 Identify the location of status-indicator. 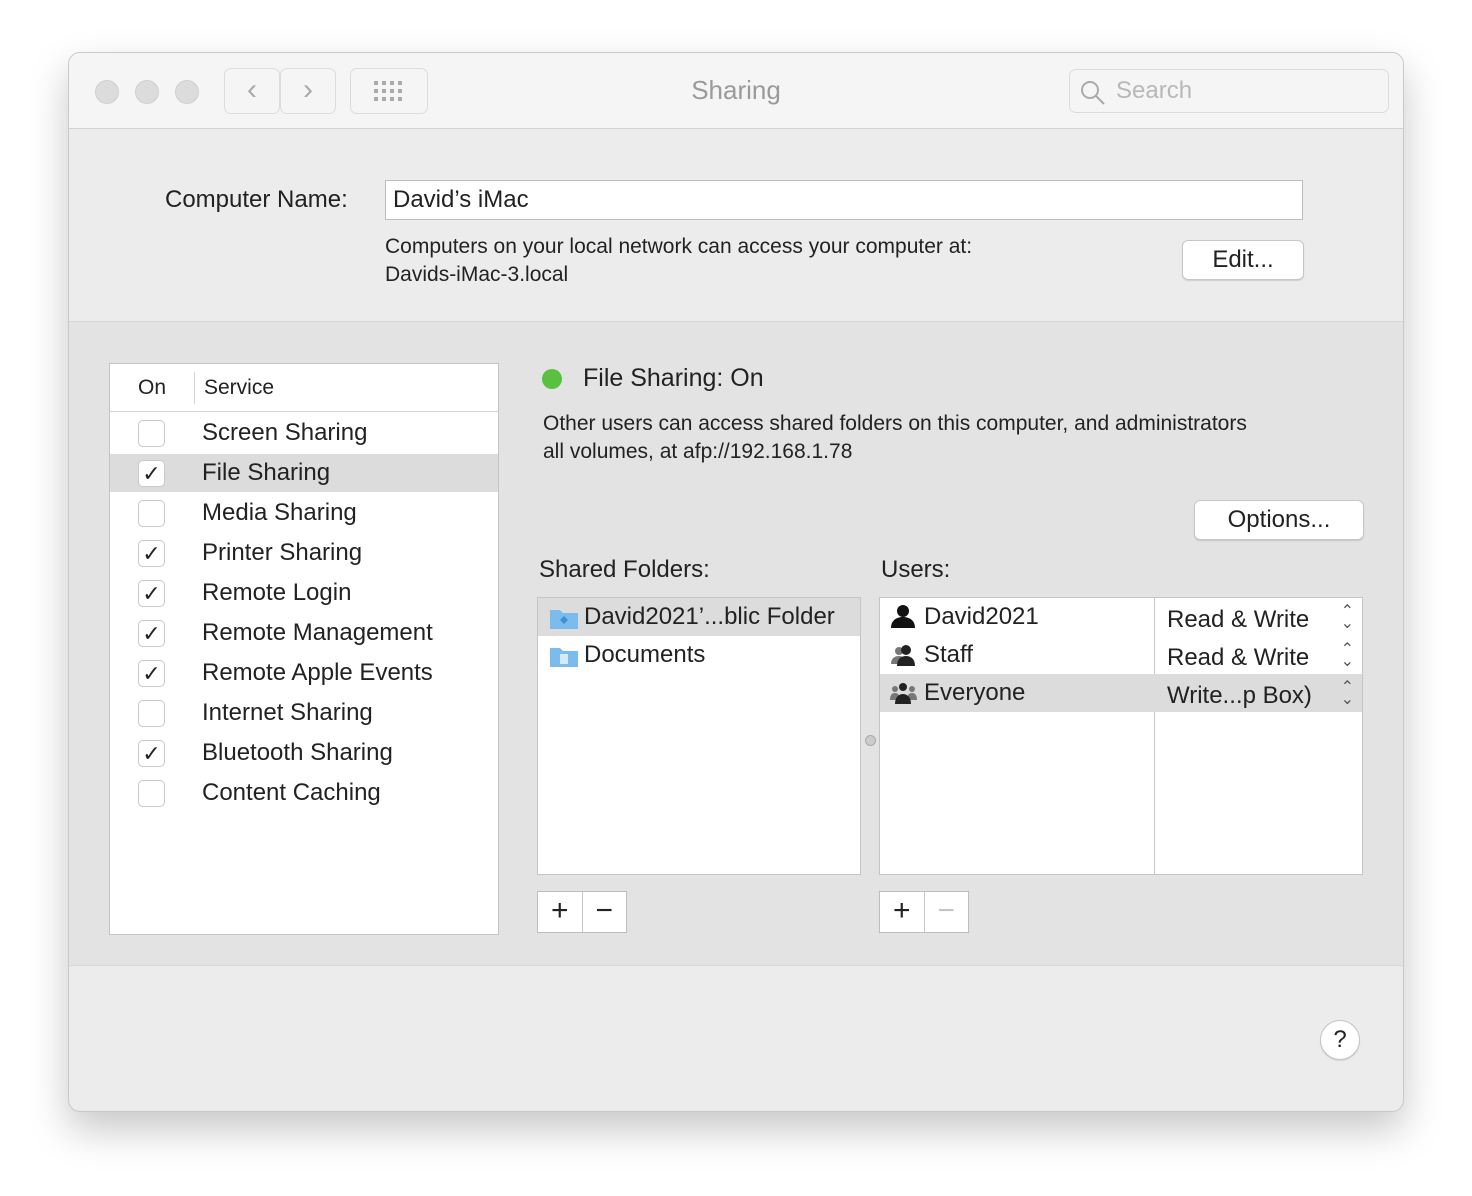
(552, 379).